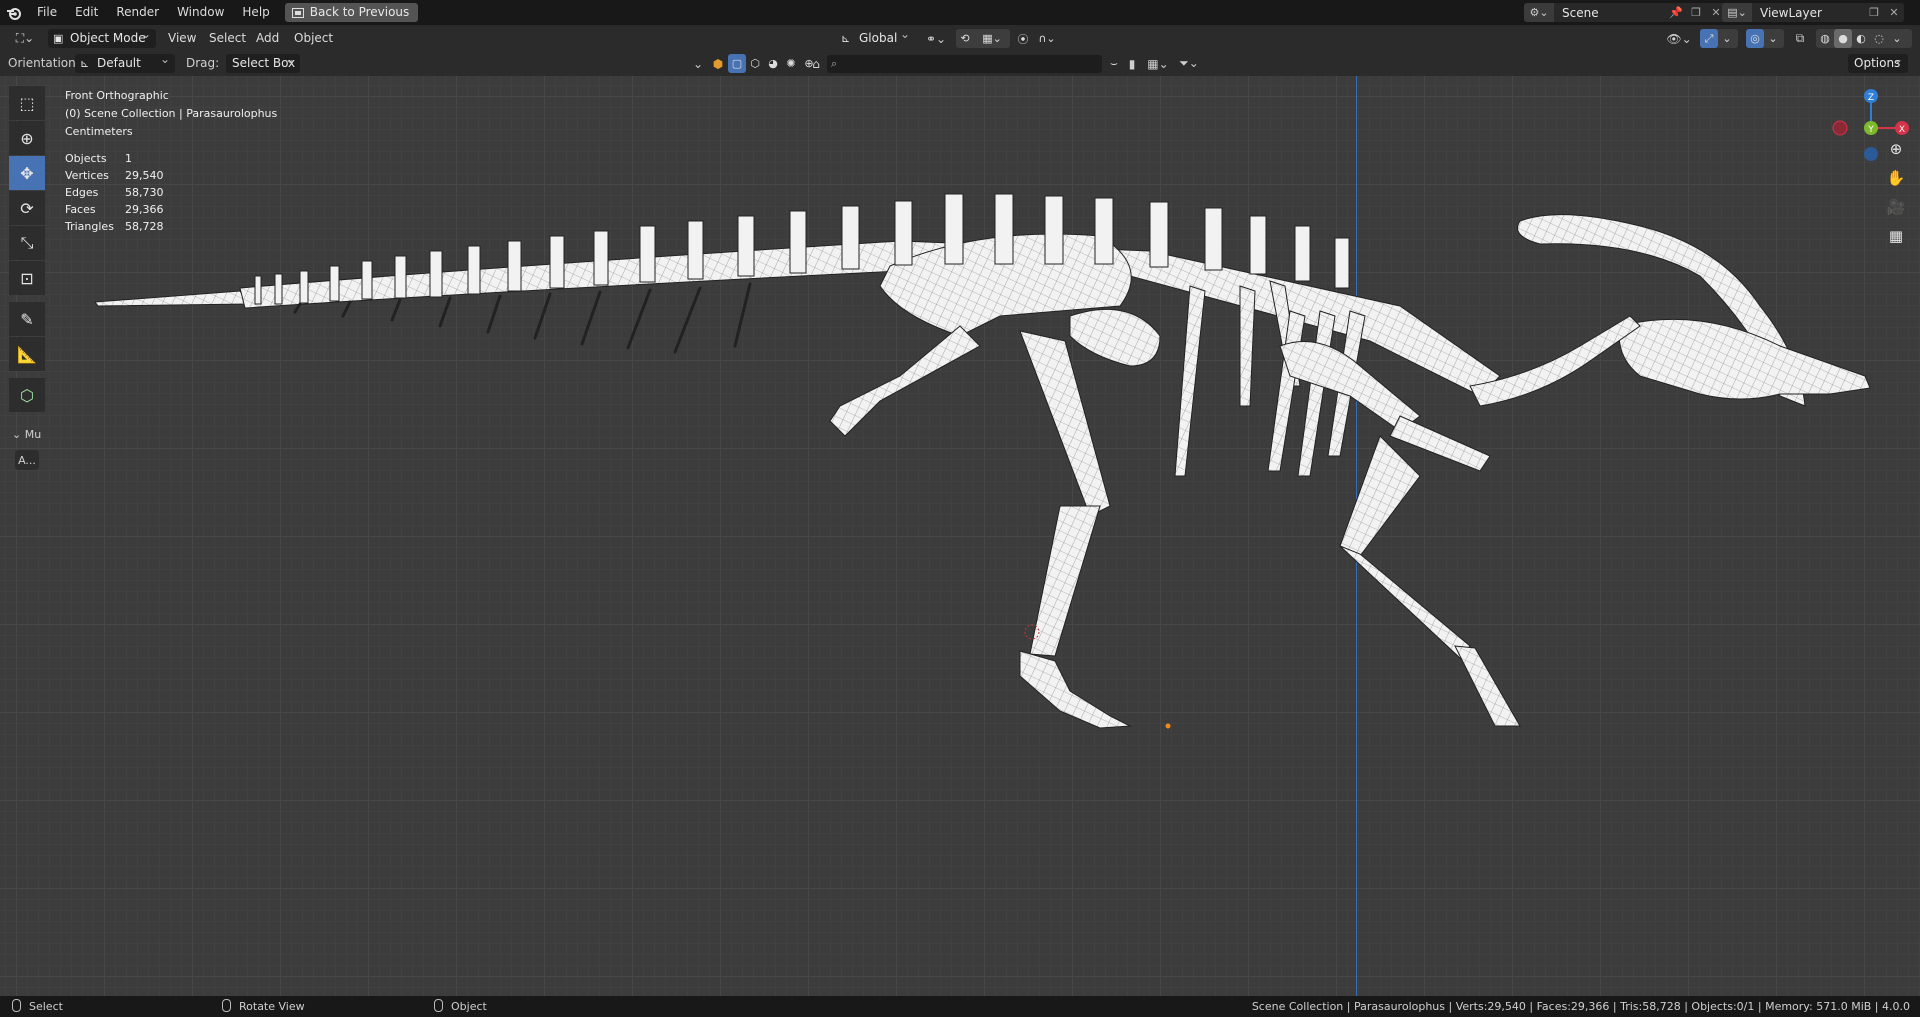  I want to click on mouse-middle-icon, so click(226, 1005).